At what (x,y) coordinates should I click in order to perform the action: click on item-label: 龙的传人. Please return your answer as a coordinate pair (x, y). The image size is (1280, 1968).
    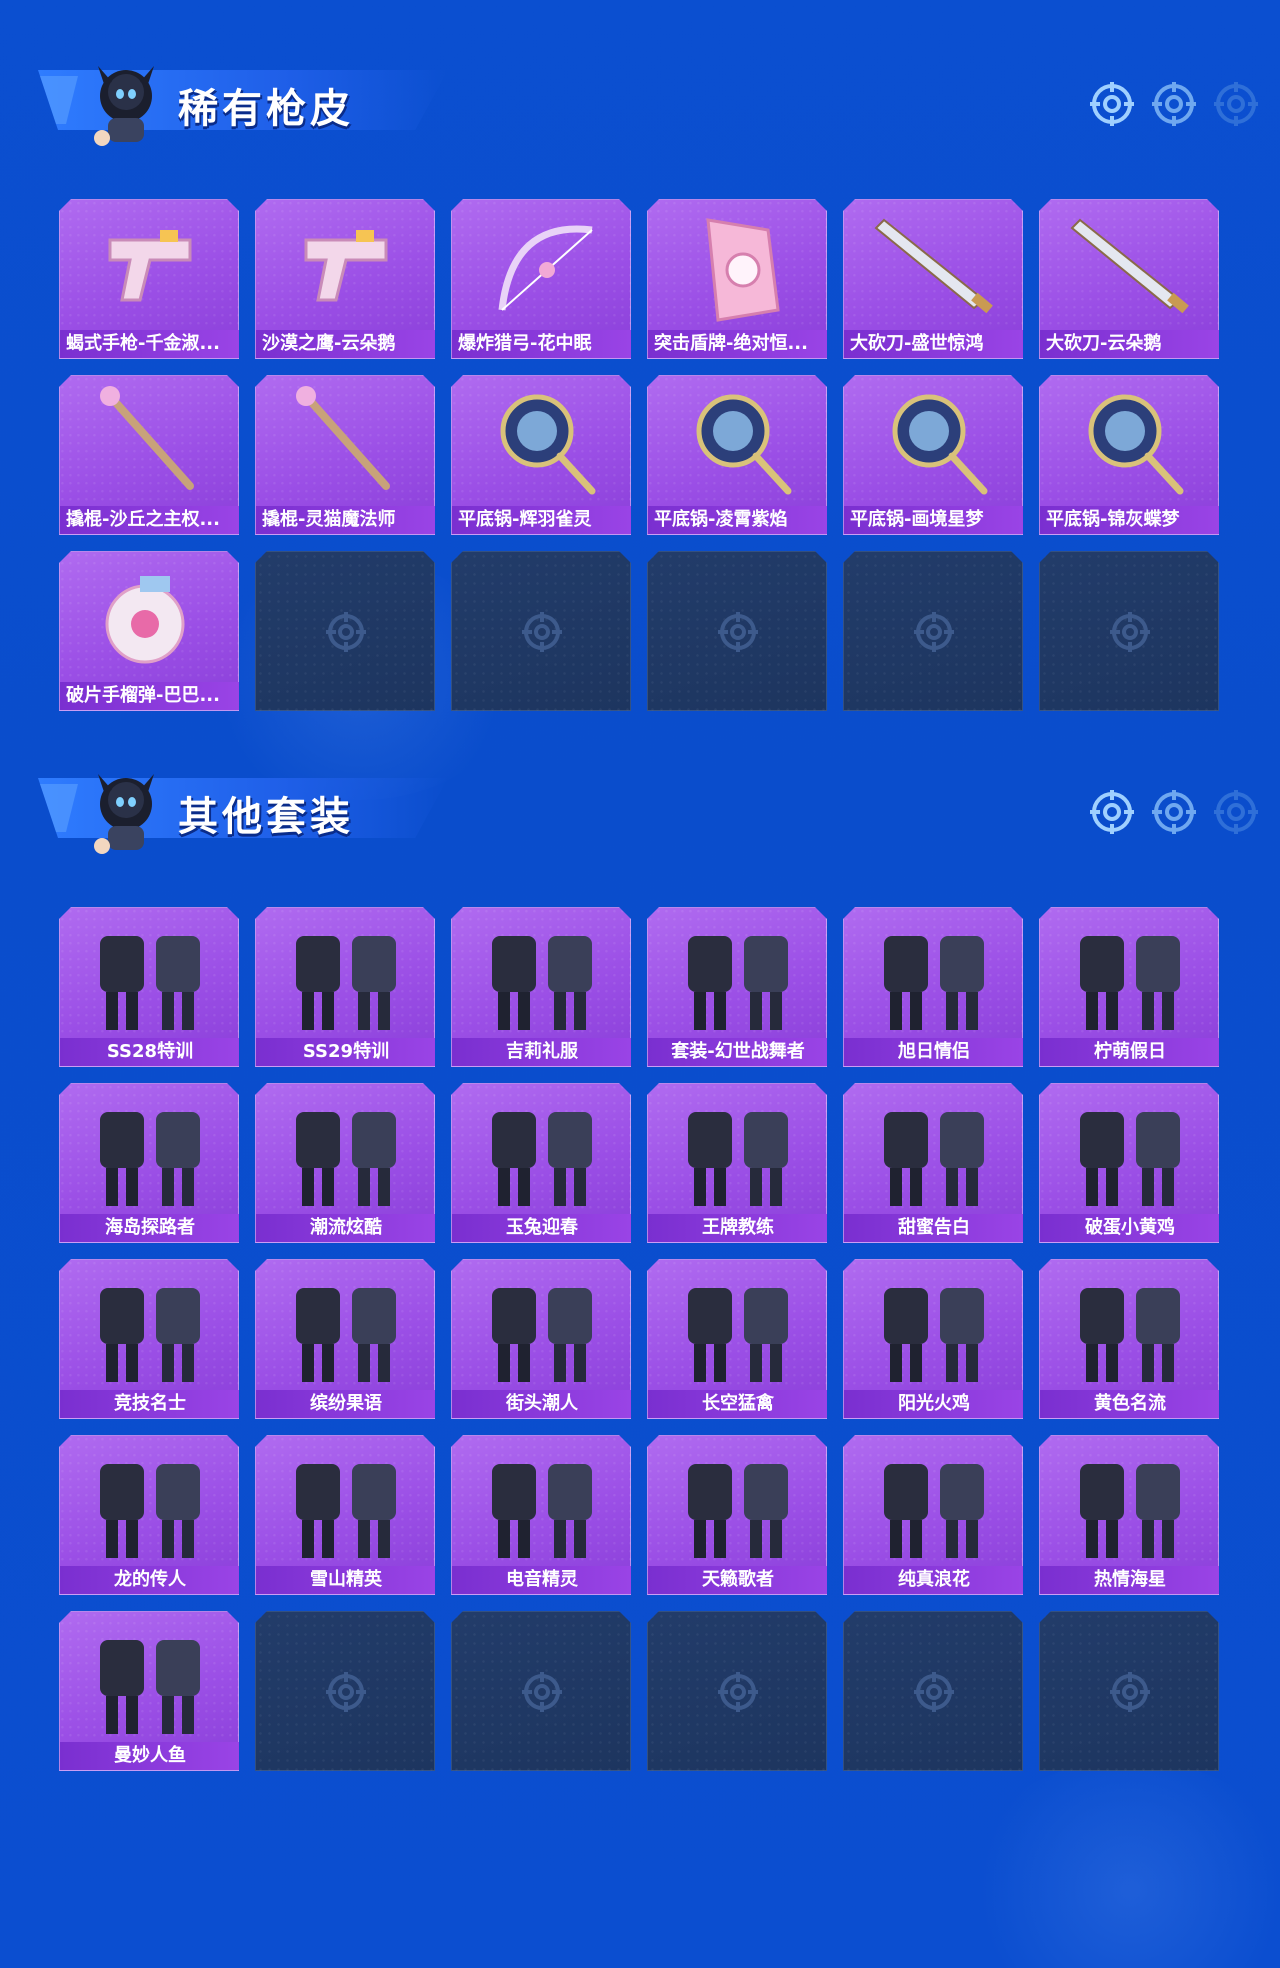
    Looking at the image, I should click on (149, 1580).